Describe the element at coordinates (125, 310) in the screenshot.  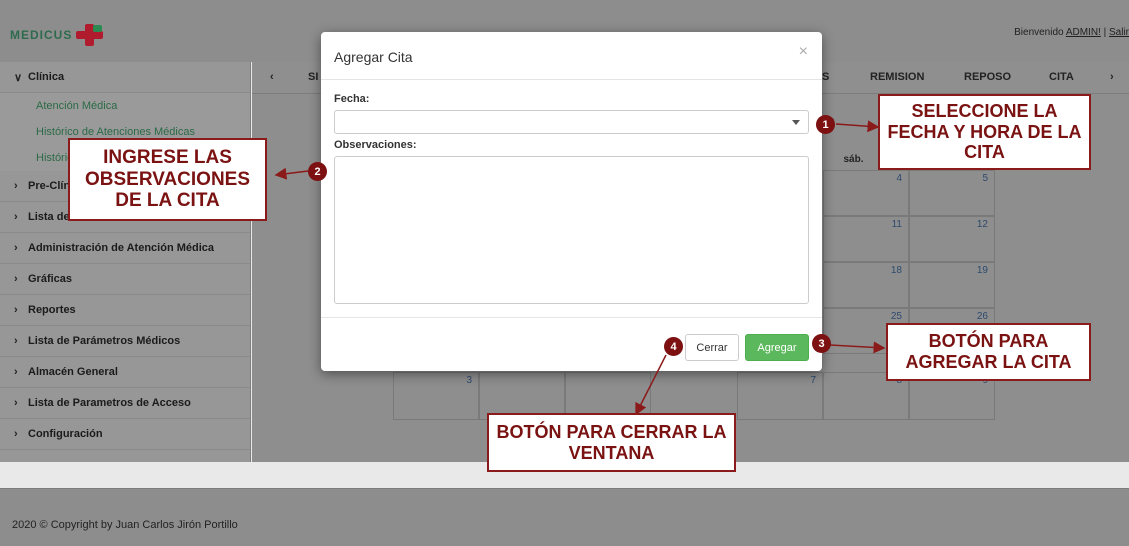
I see `sidebar-item-reportes: › Reportes` at that location.